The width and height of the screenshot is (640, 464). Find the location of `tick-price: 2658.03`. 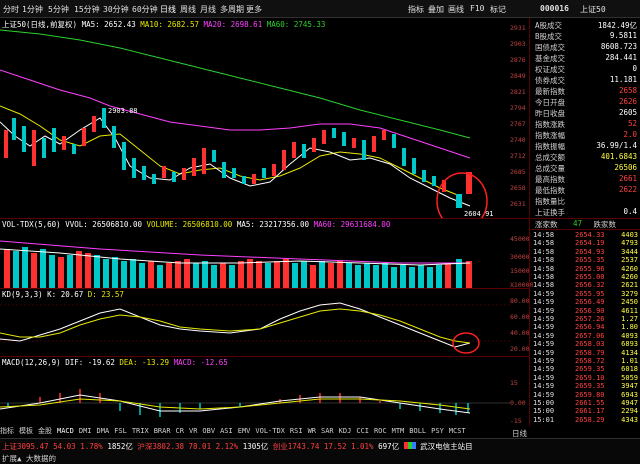

tick-price: 2658.03 is located at coordinates (590, 344).